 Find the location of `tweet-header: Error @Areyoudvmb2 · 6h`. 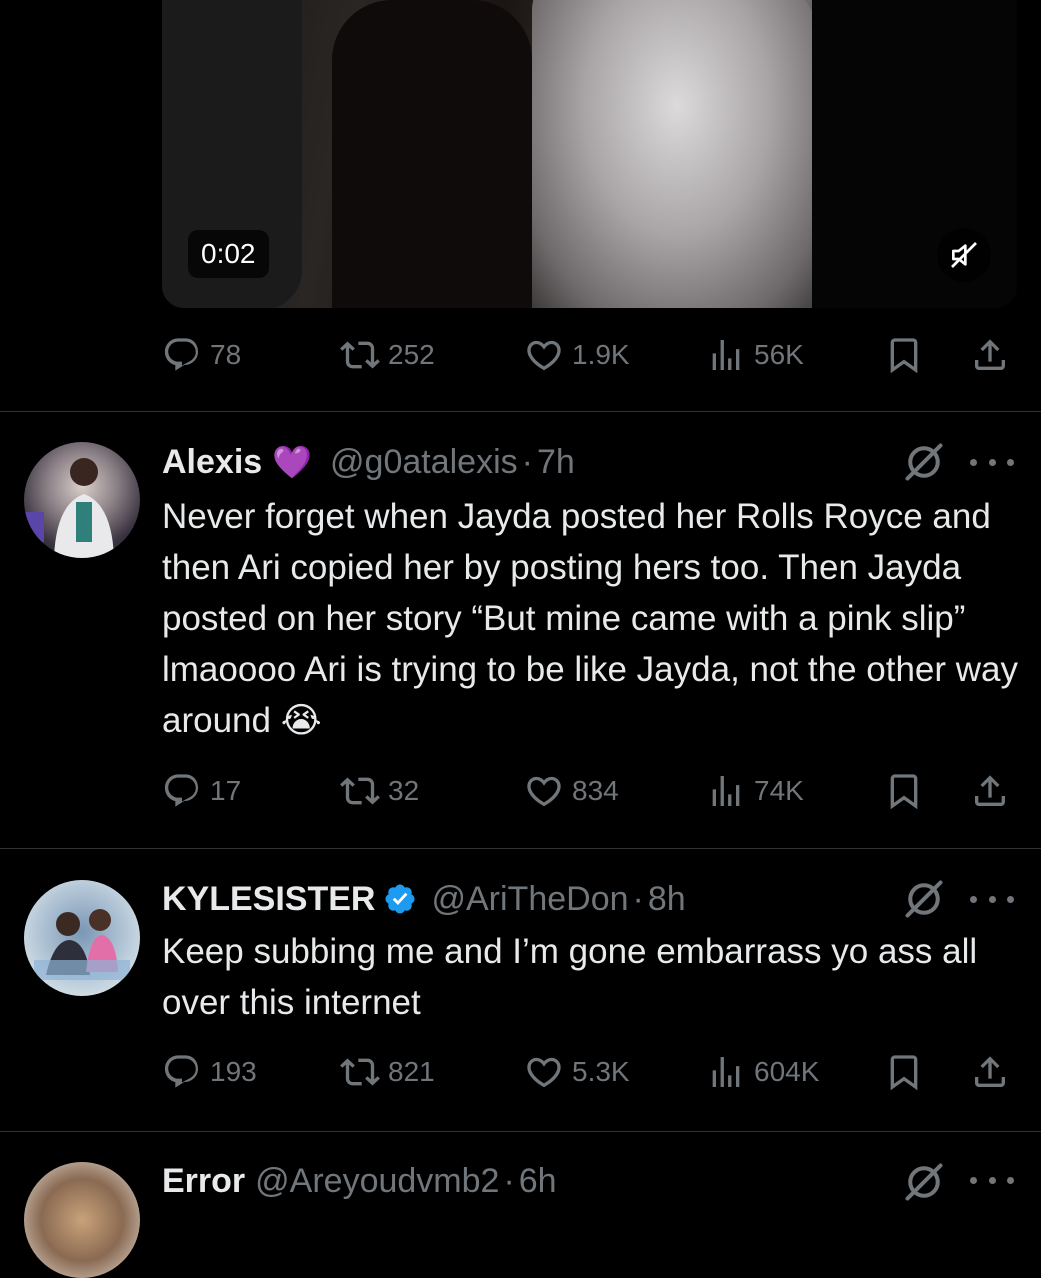

tweet-header: Error @Areyoudvmb2 · 6h is located at coordinates (359, 1181).